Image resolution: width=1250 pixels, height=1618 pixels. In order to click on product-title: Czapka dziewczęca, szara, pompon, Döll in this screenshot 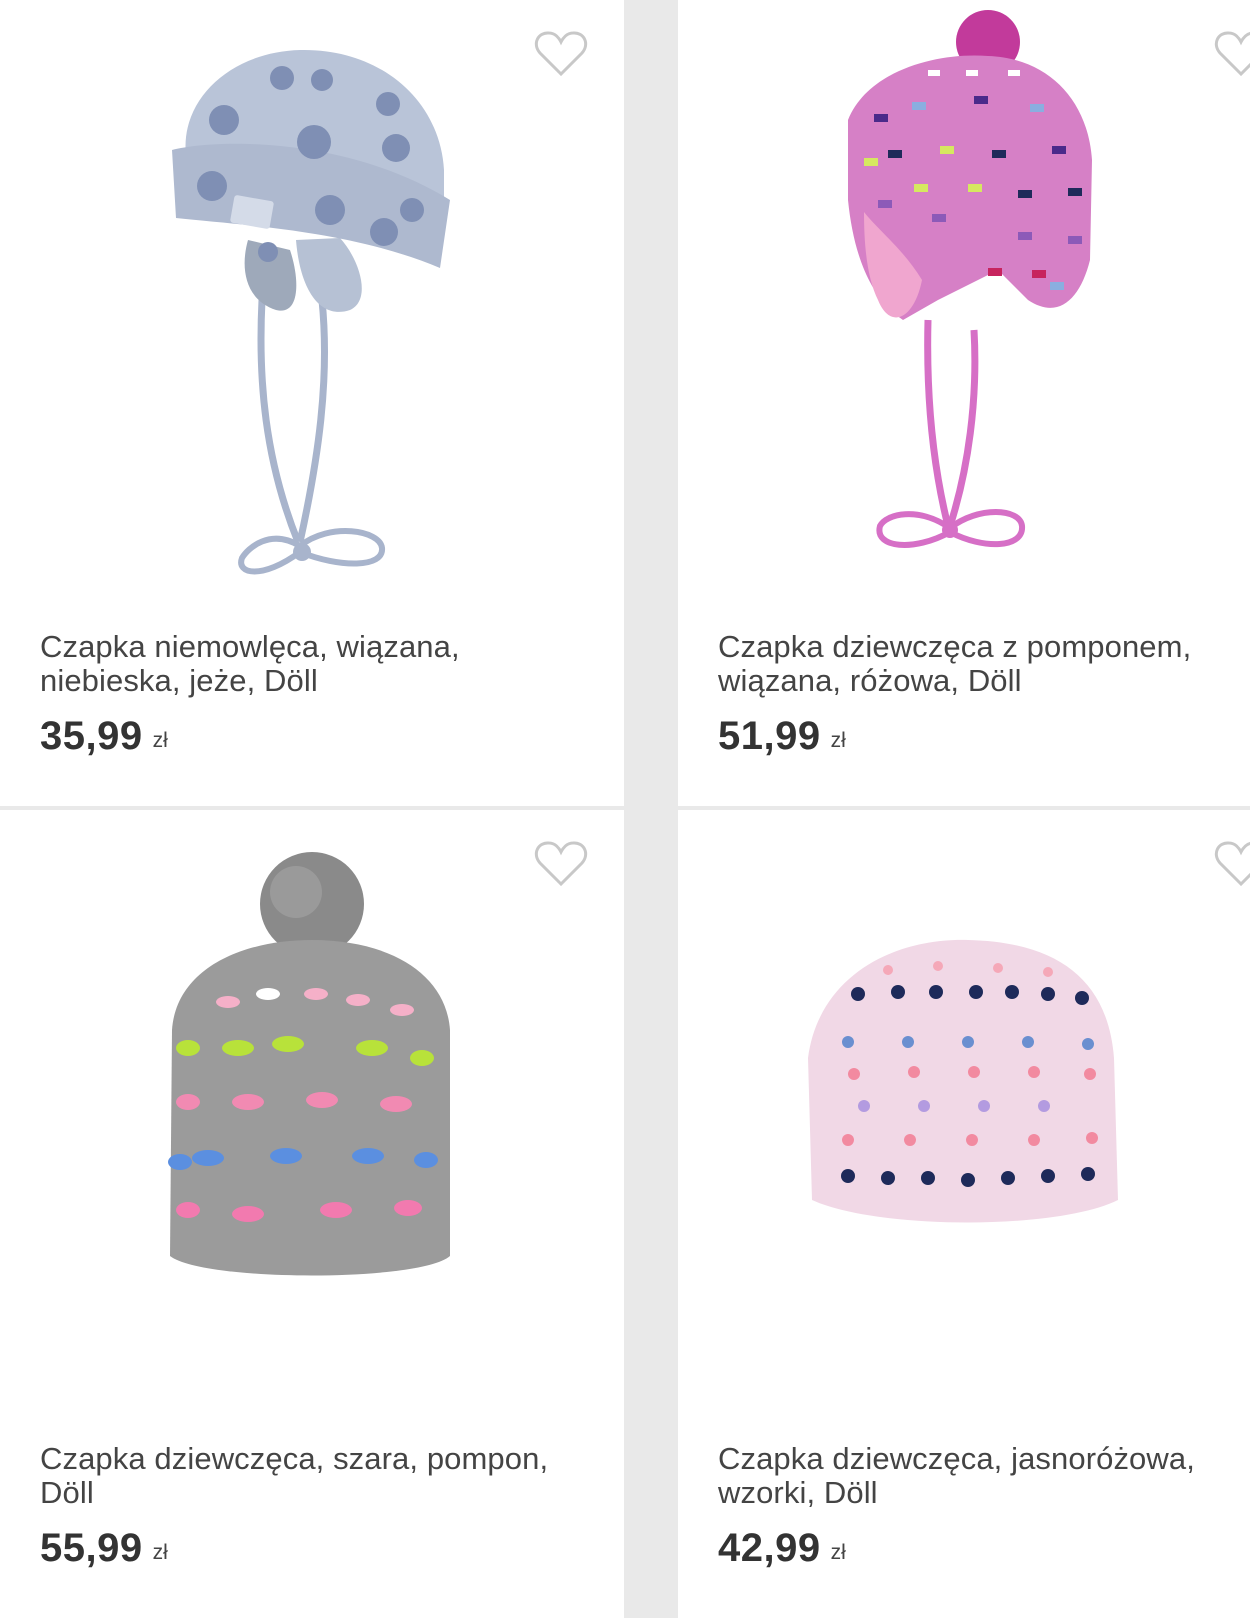, I will do `click(320, 1476)`.